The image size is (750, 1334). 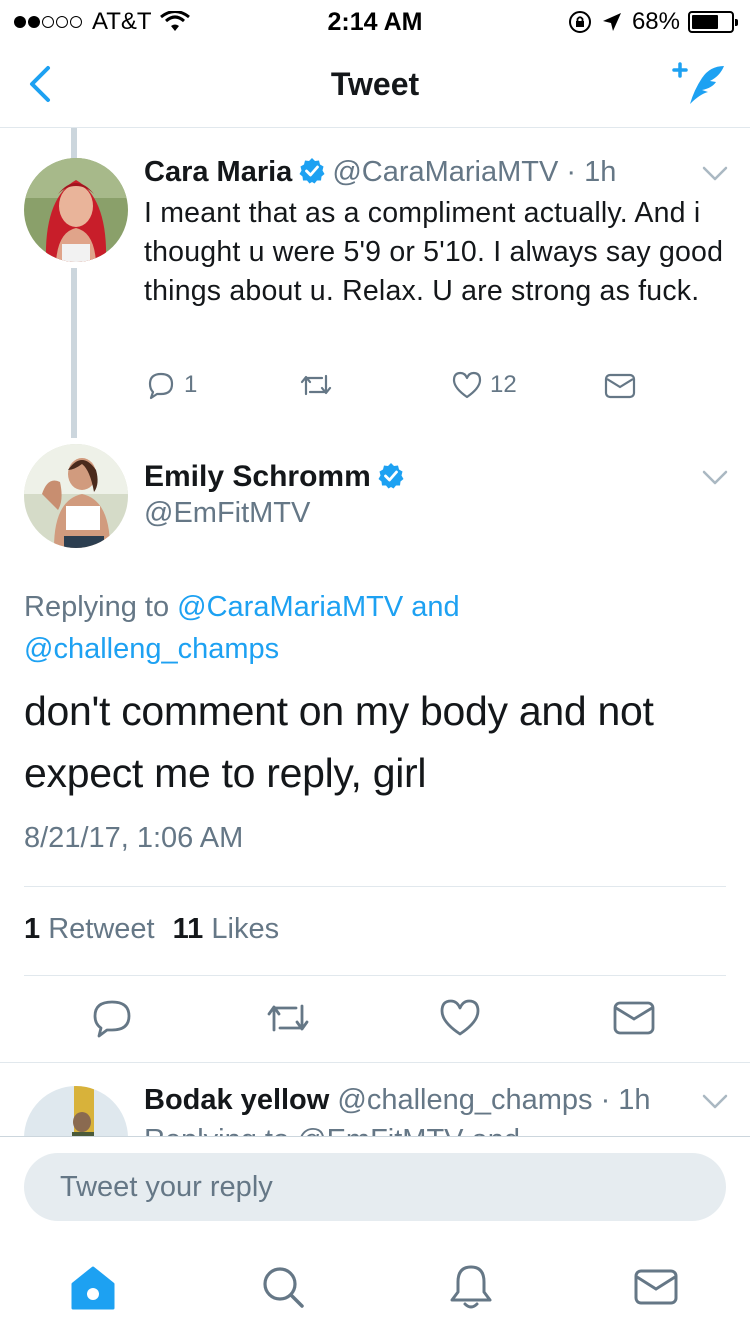 I want to click on page-title: Tweet, so click(x=375, y=84).